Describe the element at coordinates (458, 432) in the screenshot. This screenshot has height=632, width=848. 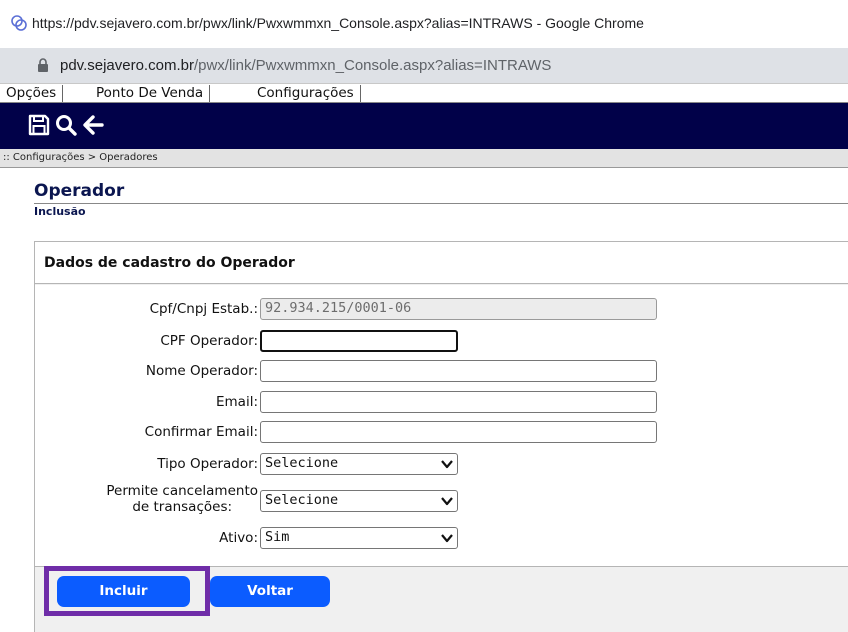
I see `confirmar-email-input` at that location.